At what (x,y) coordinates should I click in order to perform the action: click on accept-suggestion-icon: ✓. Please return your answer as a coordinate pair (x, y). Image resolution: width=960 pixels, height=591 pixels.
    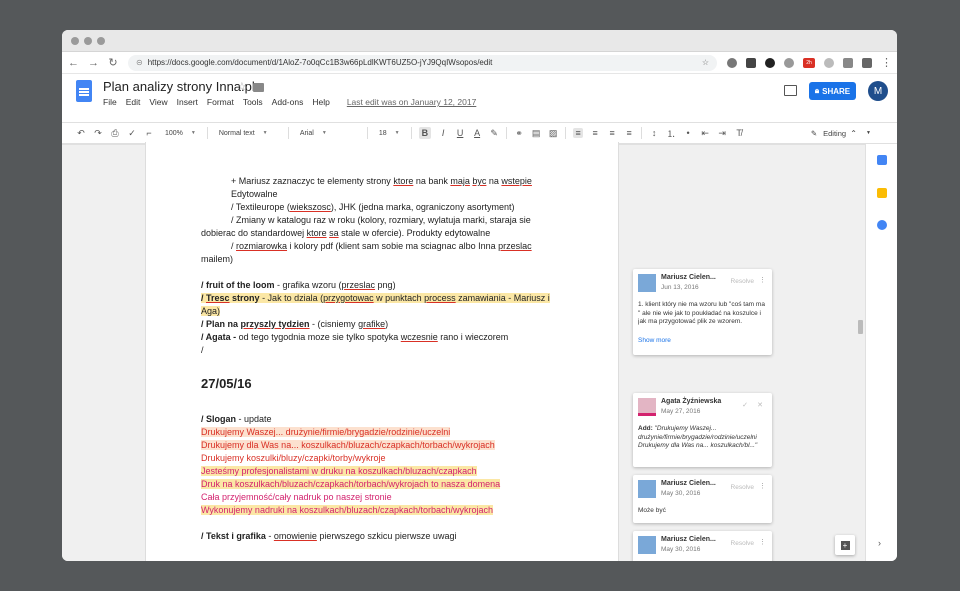
    Looking at the image, I should click on (745, 405).